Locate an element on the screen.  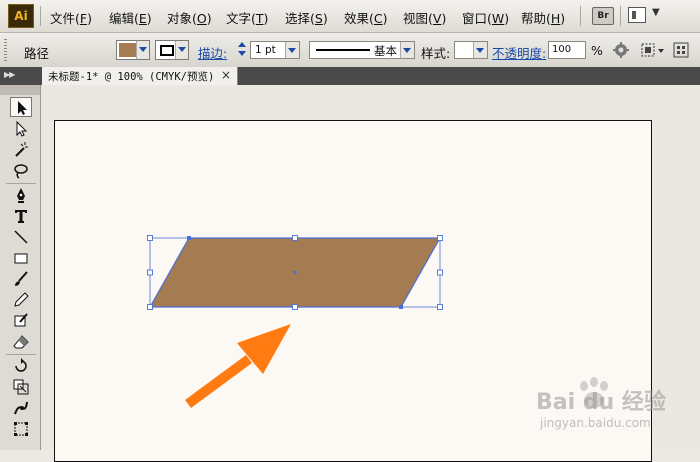
fill-color-dropdown is located at coordinates (133, 50).